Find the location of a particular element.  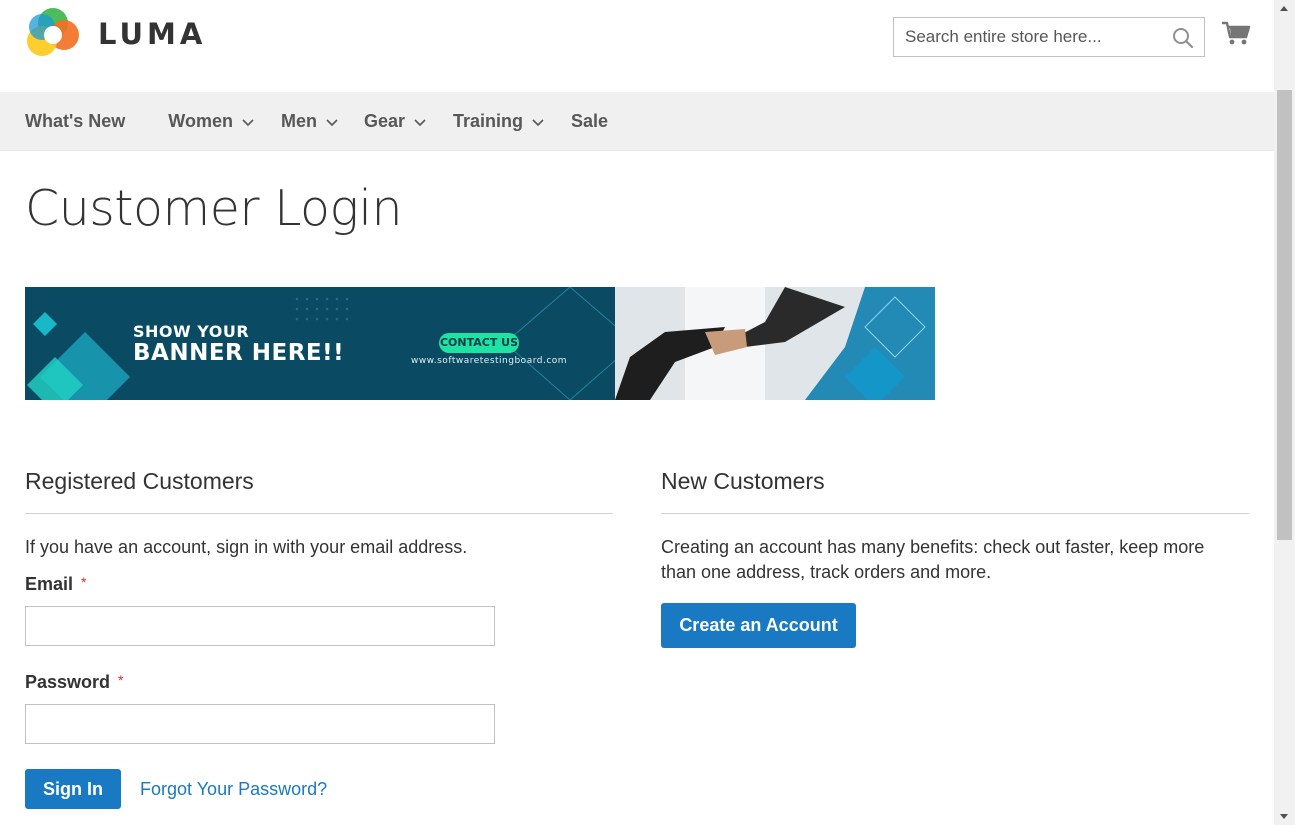

nav-item-men: Men is located at coordinates (310, 121).